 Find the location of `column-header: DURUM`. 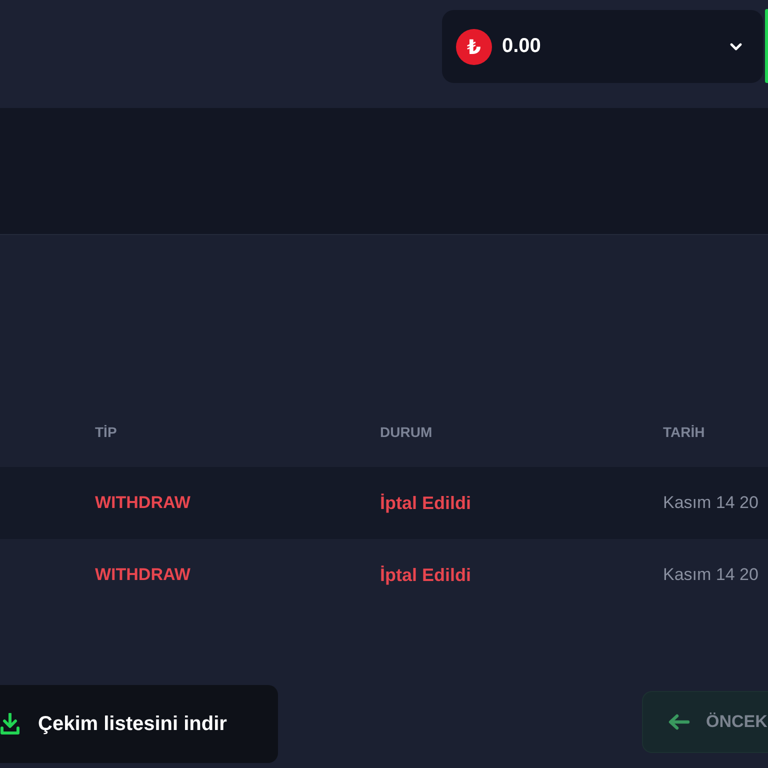

column-header: DURUM is located at coordinates (406, 432).